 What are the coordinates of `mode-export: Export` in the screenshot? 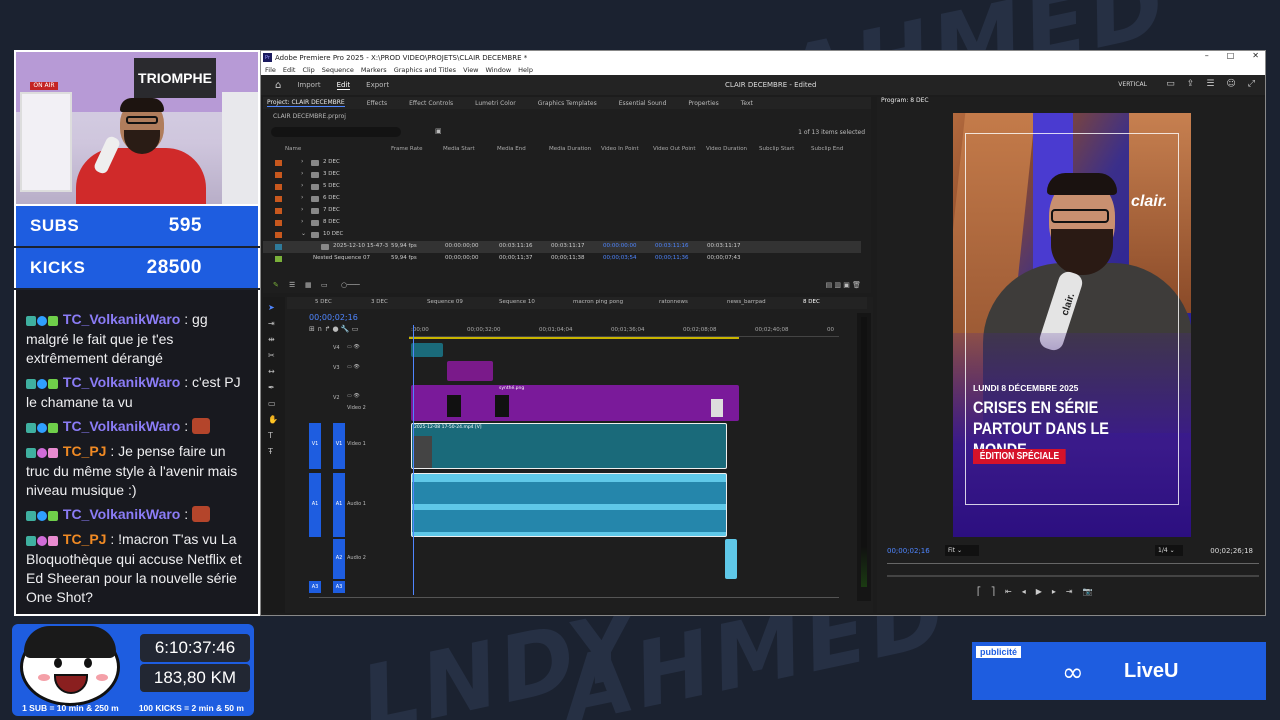 It's located at (377, 85).